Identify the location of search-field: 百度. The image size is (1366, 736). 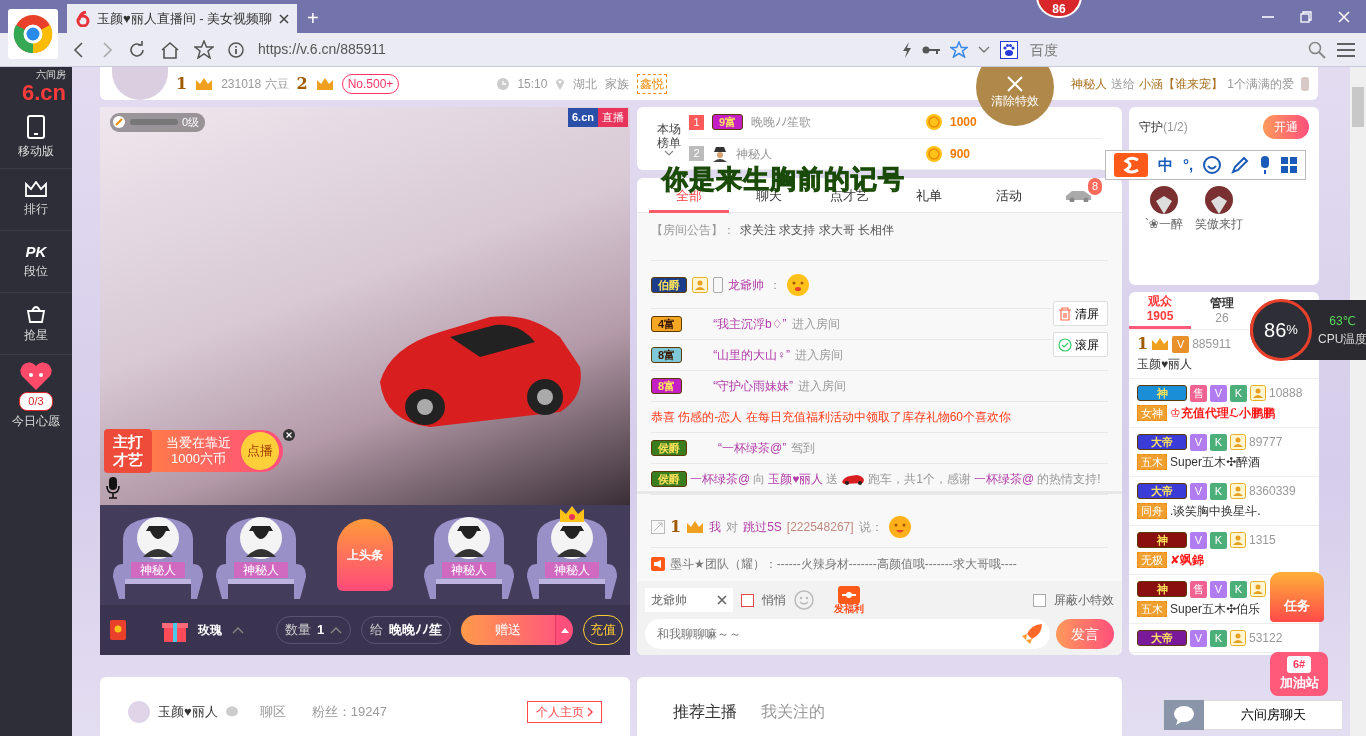
(1163, 49).